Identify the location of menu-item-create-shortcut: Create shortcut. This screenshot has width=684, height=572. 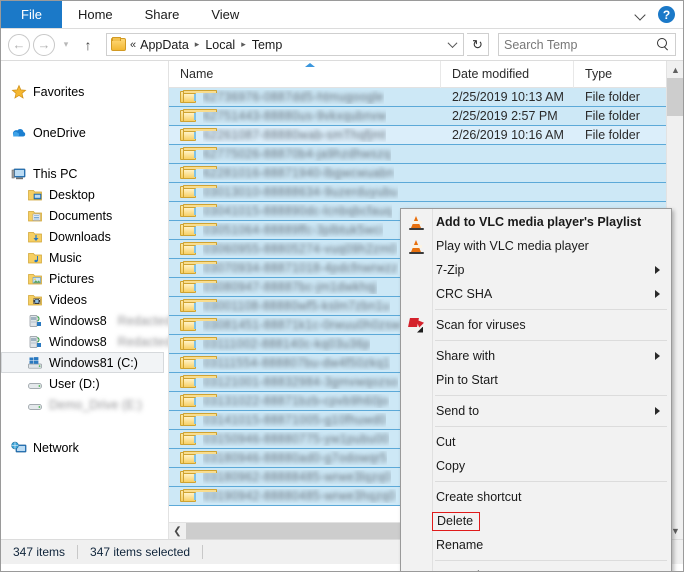
(536, 497).